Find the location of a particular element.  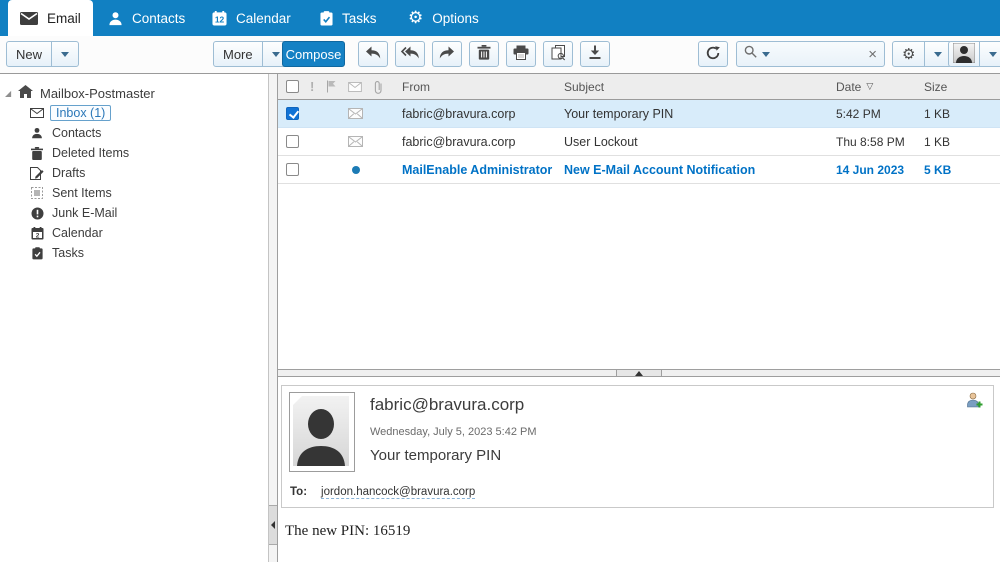

vertical-splitter is located at coordinates (273, 318).